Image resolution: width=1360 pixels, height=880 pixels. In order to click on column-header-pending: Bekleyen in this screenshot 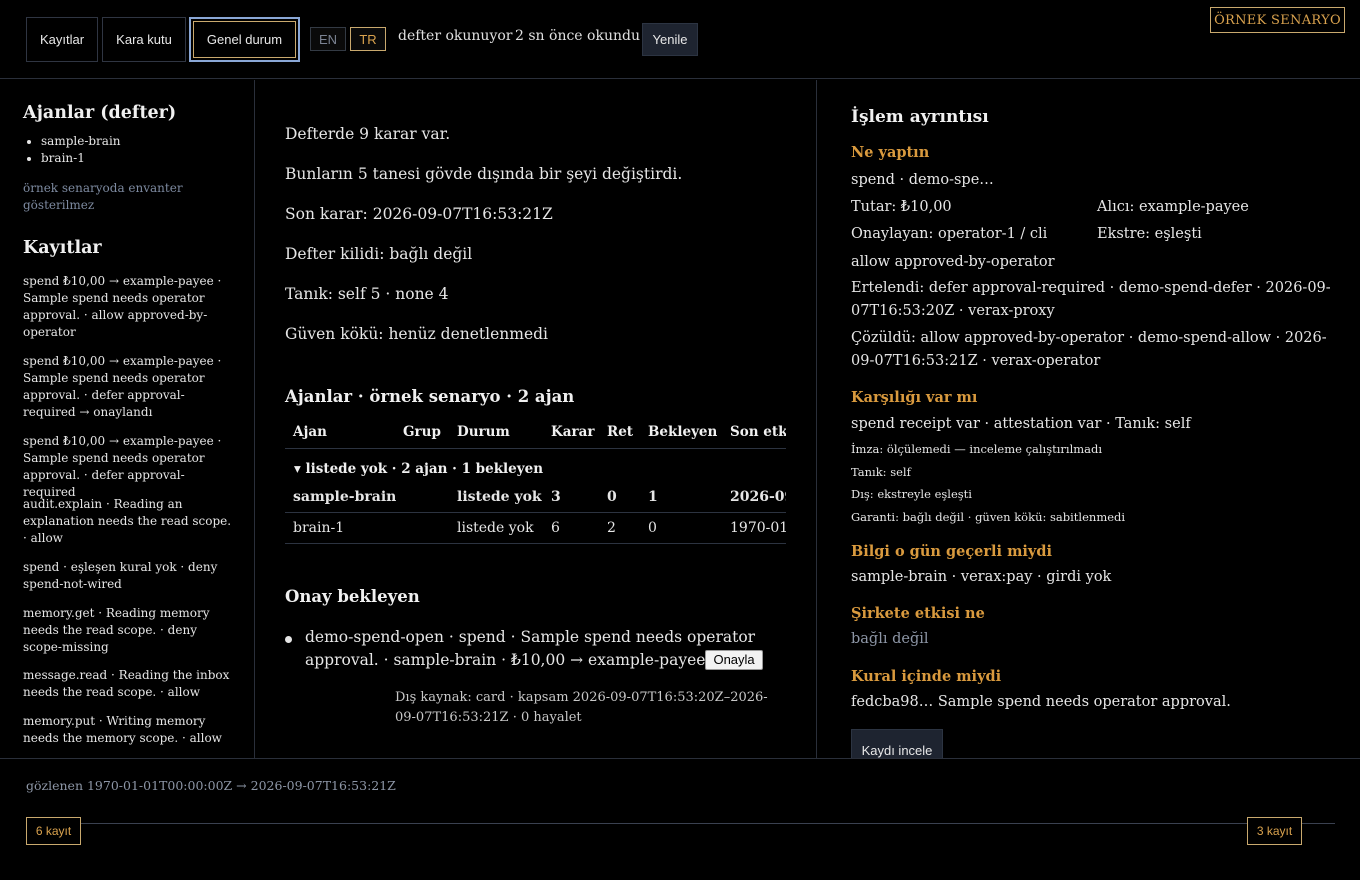, I will do `click(682, 432)`.